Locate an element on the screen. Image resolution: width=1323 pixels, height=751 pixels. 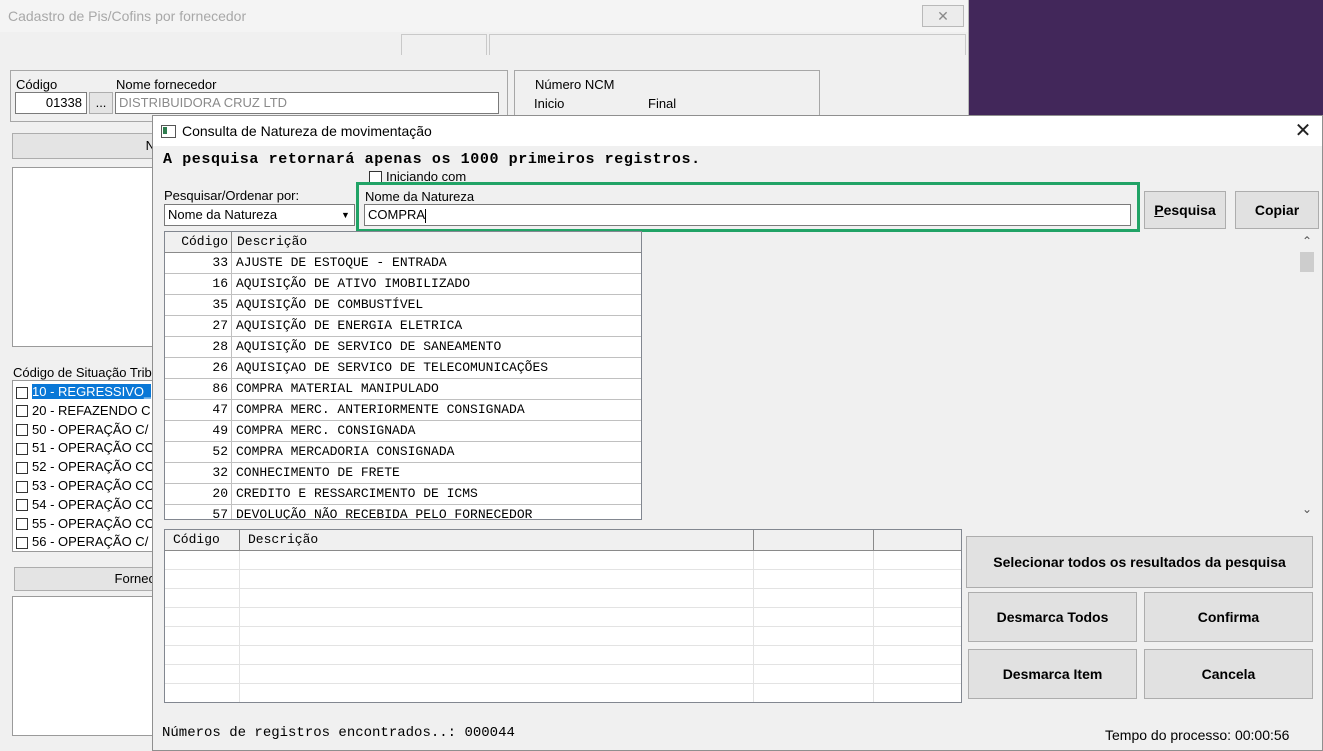
nome-fornecedor-field: DISTRIBUIDORA CRUZ LTD is located at coordinates (307, 103).